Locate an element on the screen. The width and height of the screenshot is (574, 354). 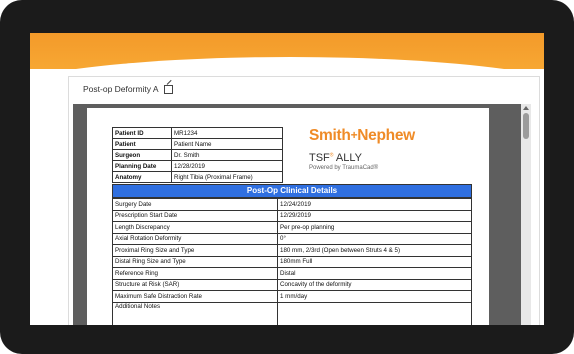
viewer-title-bar: Post-op Deformity A is located at coordinates (128, 89).